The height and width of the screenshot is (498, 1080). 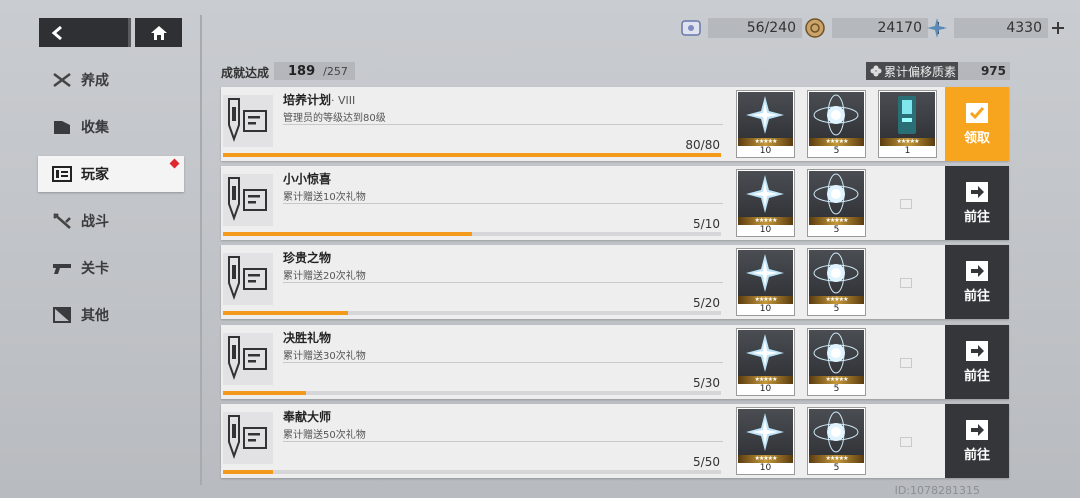 I want to click on achievement-desc: 累计赠送10次礼物, so click(x=324, y=197).